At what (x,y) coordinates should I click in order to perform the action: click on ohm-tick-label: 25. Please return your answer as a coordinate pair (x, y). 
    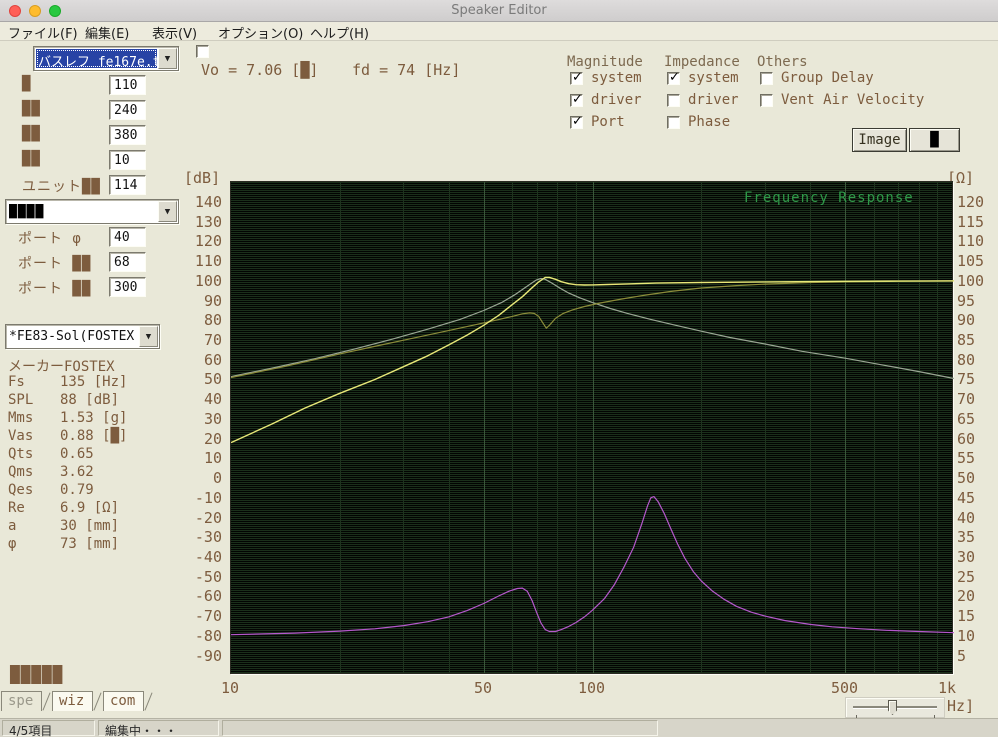
    Looking at the image, I should click on (966, 577).